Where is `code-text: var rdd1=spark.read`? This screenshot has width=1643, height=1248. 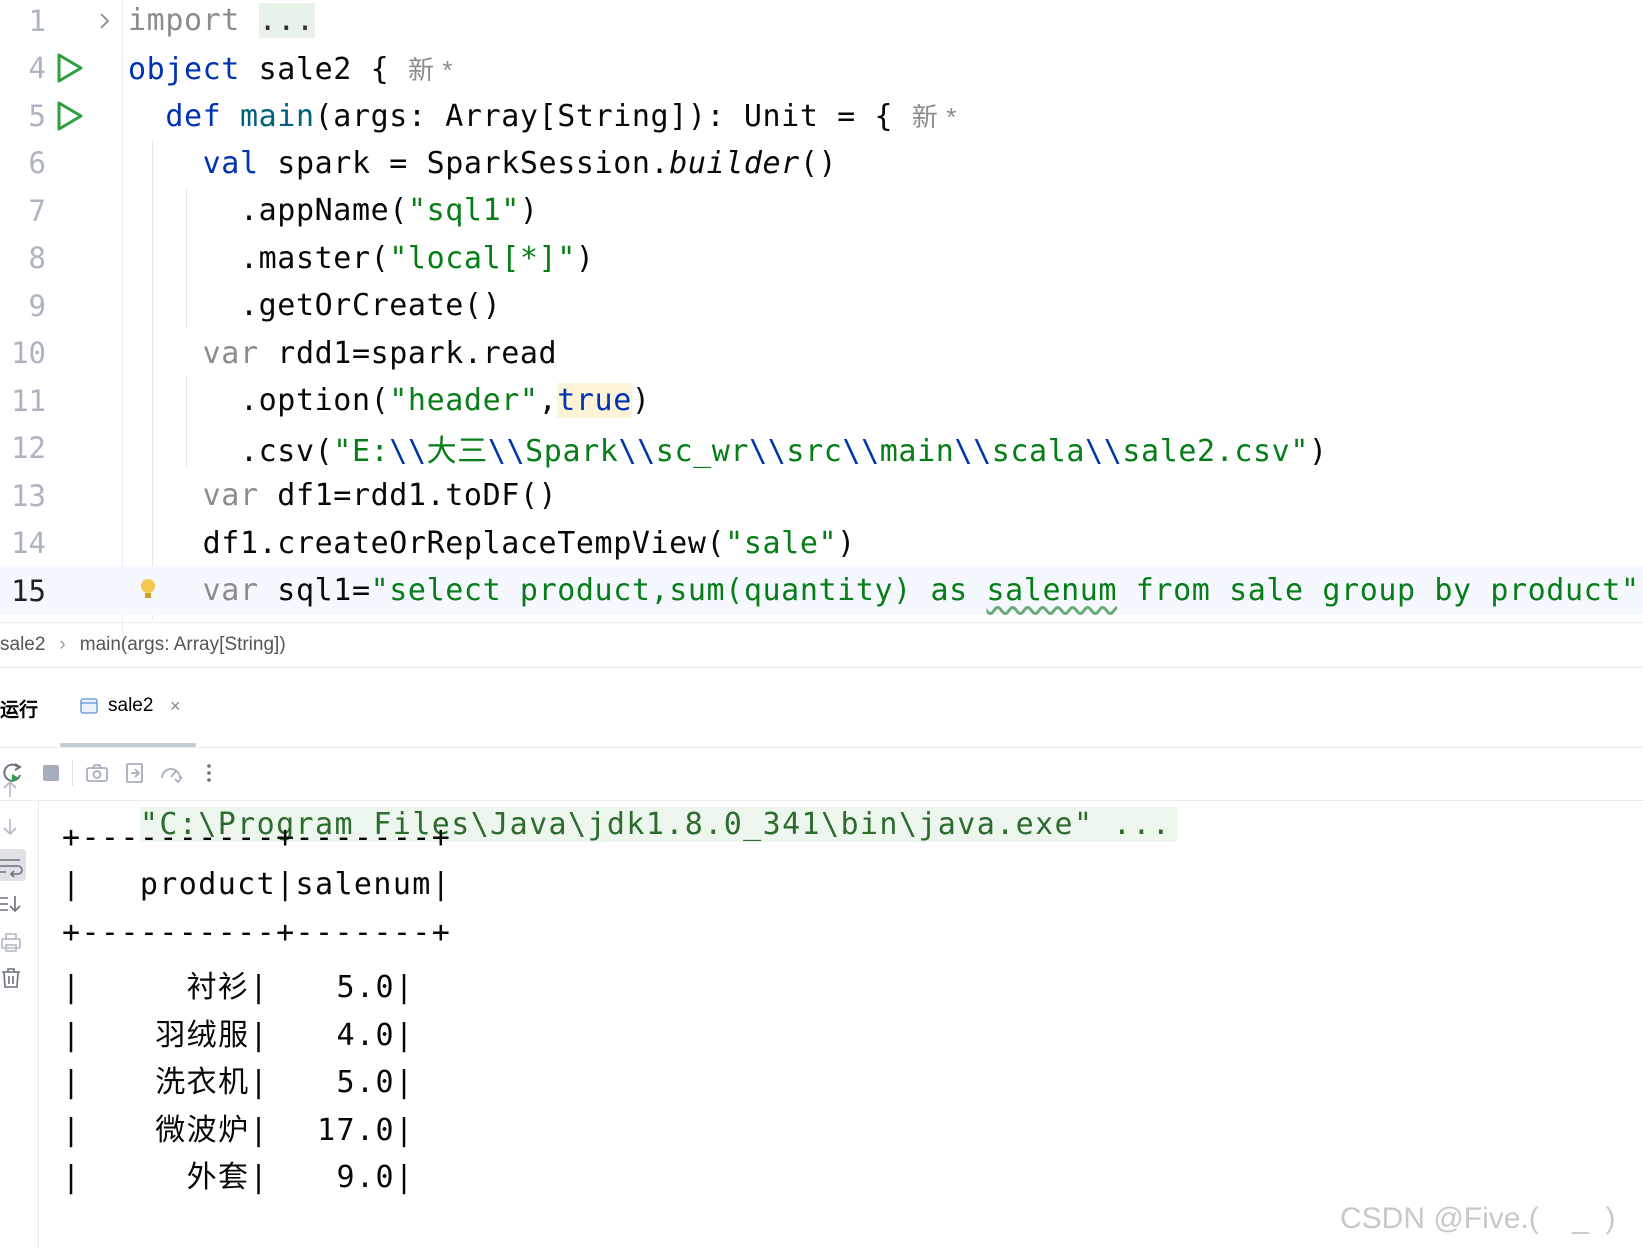
code-text: var rdd1=spark.read is located at coordinates (342, 353).